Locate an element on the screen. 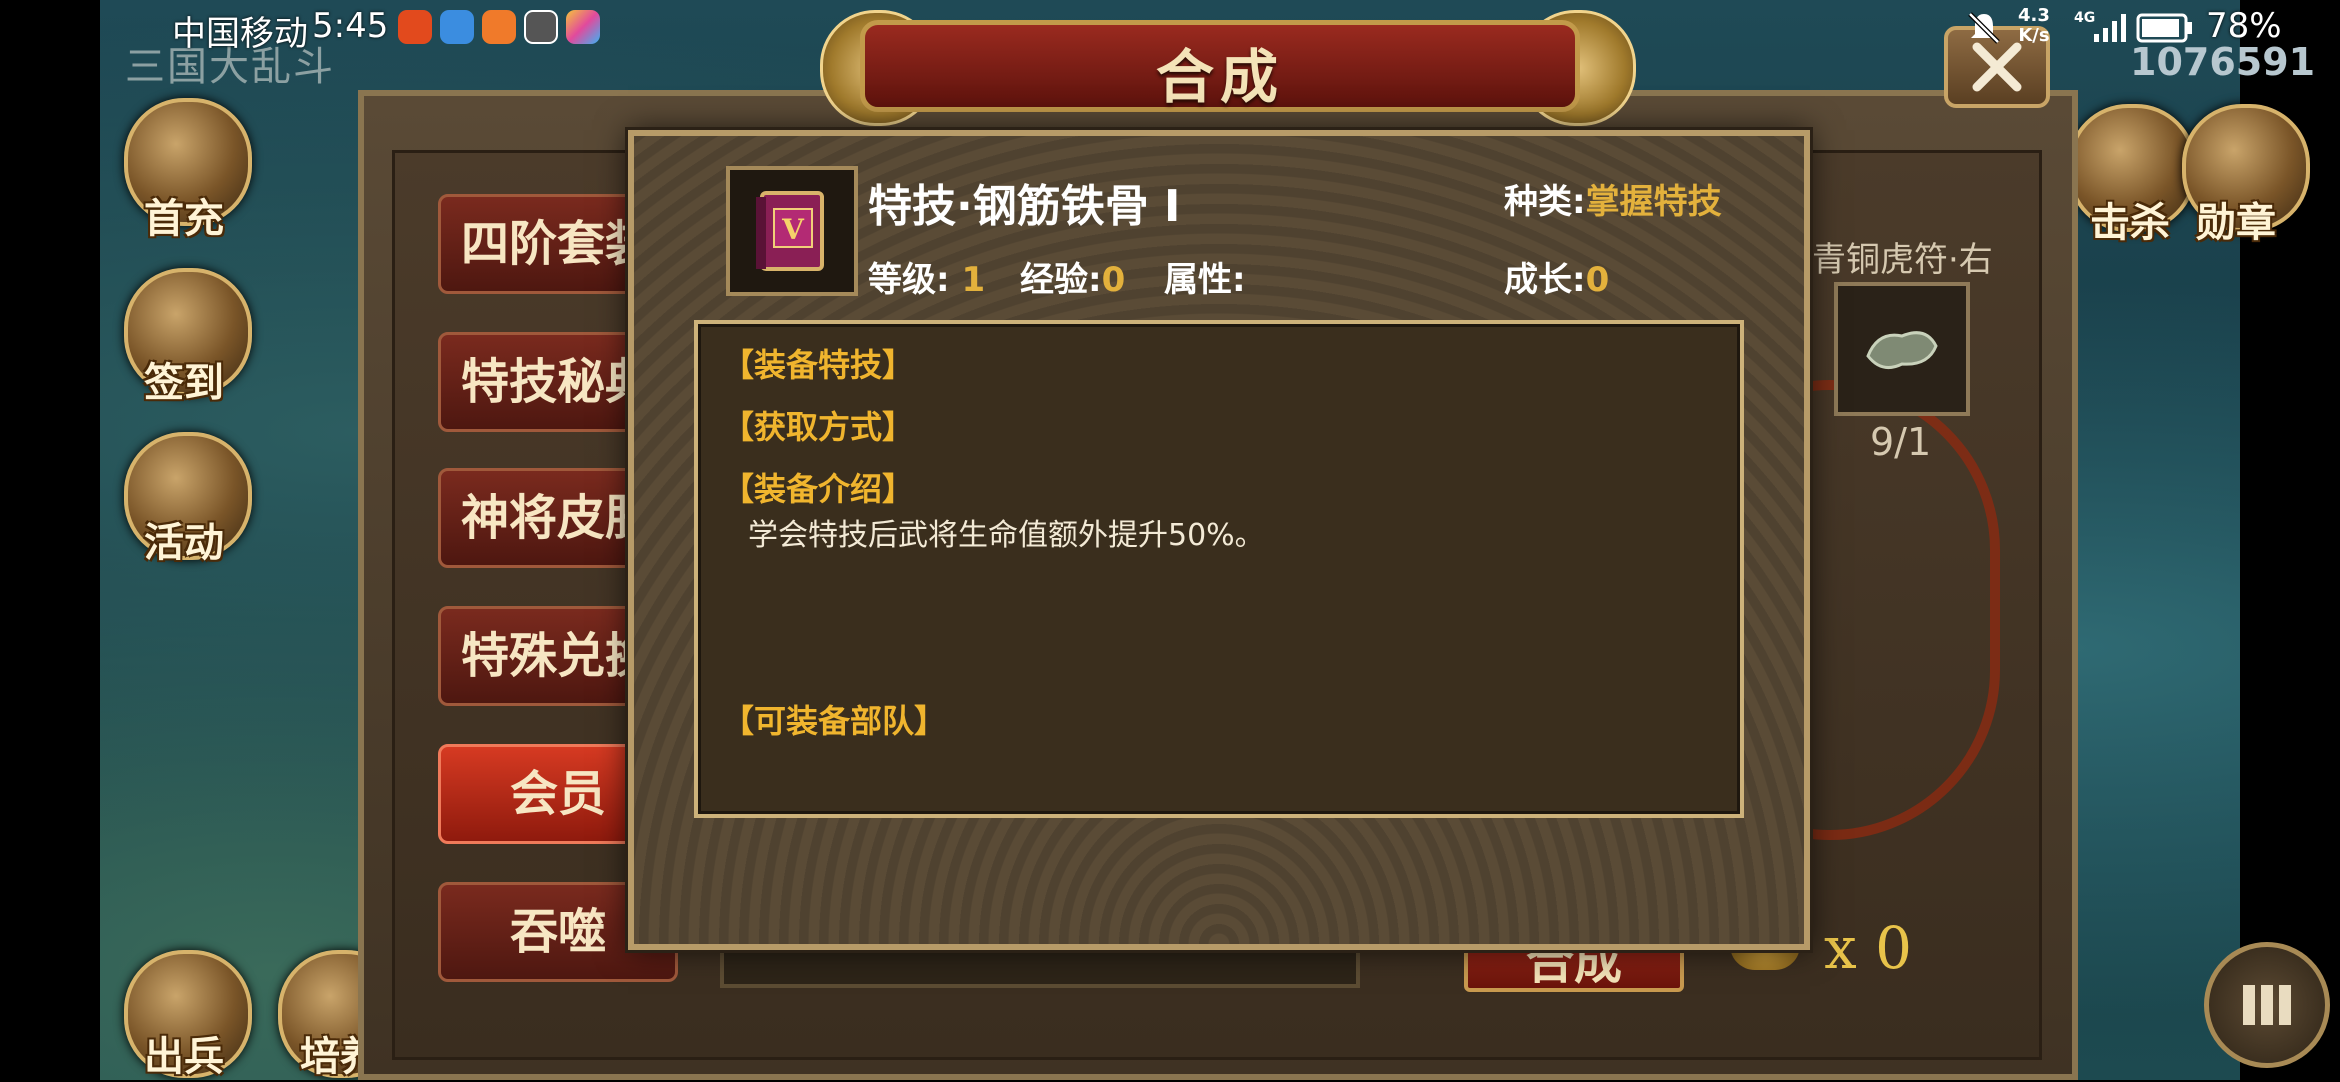 Image resolution: width=2340 pixels, height=1082 pixels. material-name: 青铜虎符·右 is located at coordinates (1902, 260).